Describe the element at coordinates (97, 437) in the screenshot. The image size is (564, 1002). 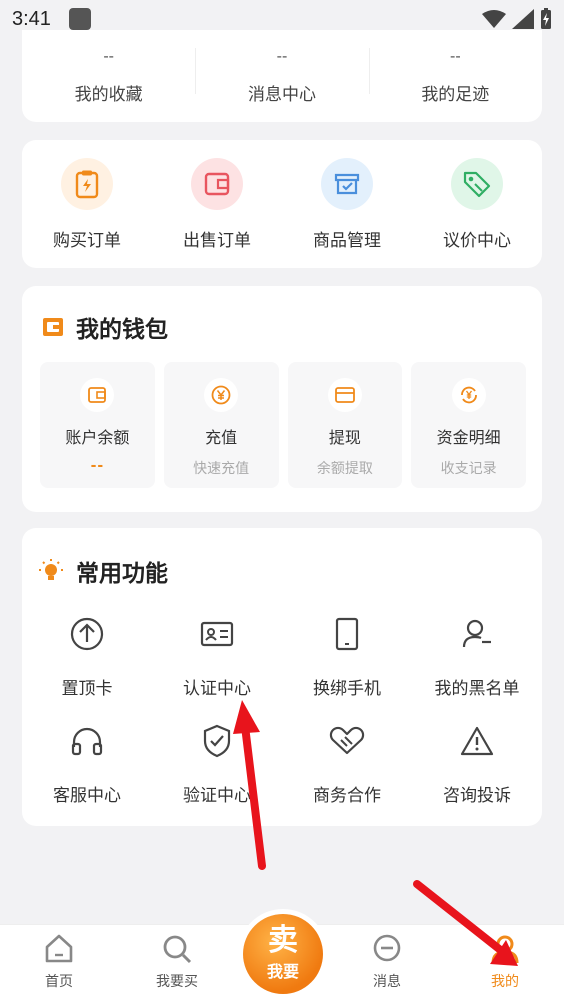
I see `wallet-item-label: 账户余额` at that location.